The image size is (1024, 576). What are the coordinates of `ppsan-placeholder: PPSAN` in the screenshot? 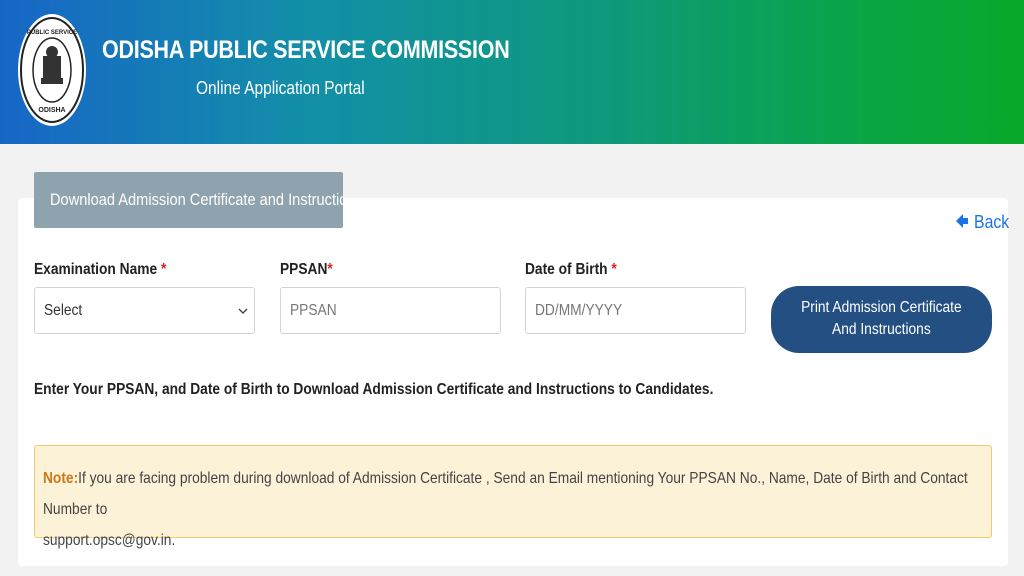 It's located at (313, 310).